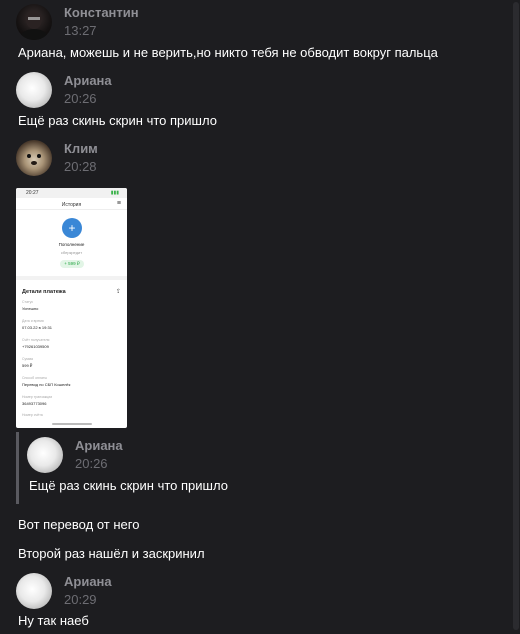  I want to click on detail-value: 07.03.22 в 19:31, so click(37, 327).